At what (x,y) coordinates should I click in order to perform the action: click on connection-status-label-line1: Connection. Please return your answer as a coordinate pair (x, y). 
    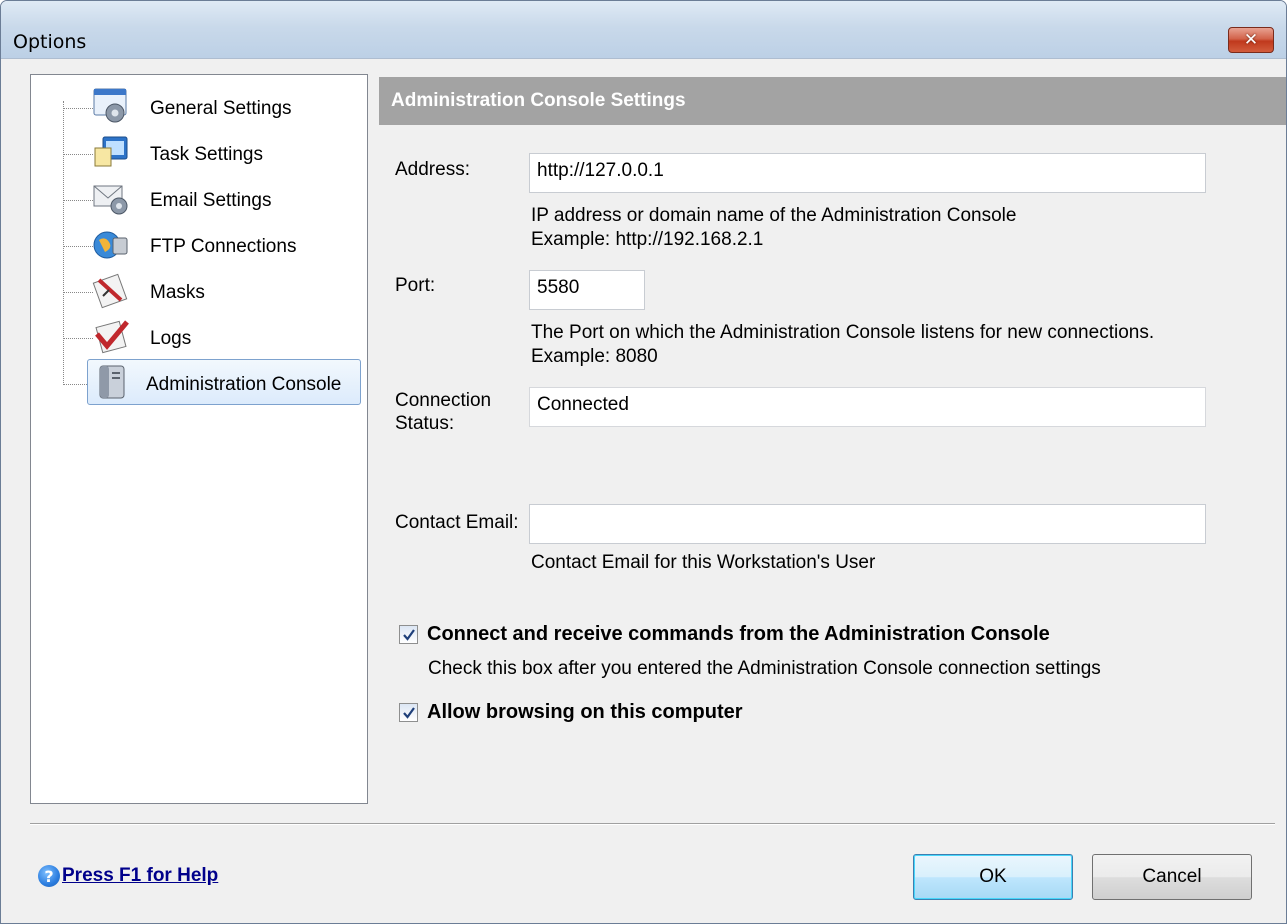
    Looking at the image, I should click on (443, 400).